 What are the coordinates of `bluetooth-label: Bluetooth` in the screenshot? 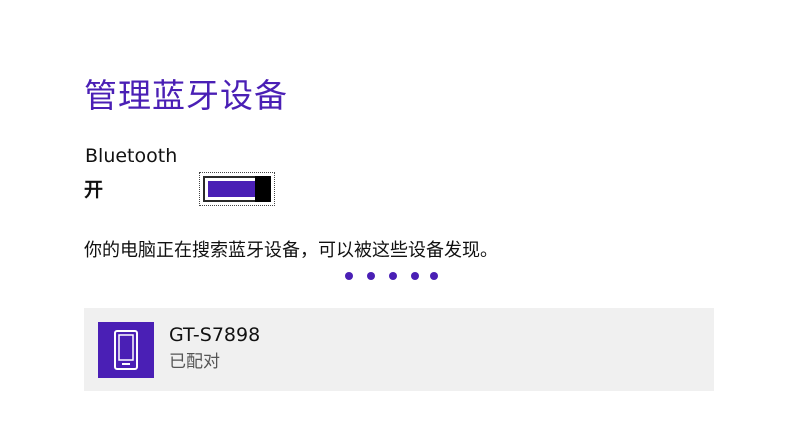 It's located at (131, 156).